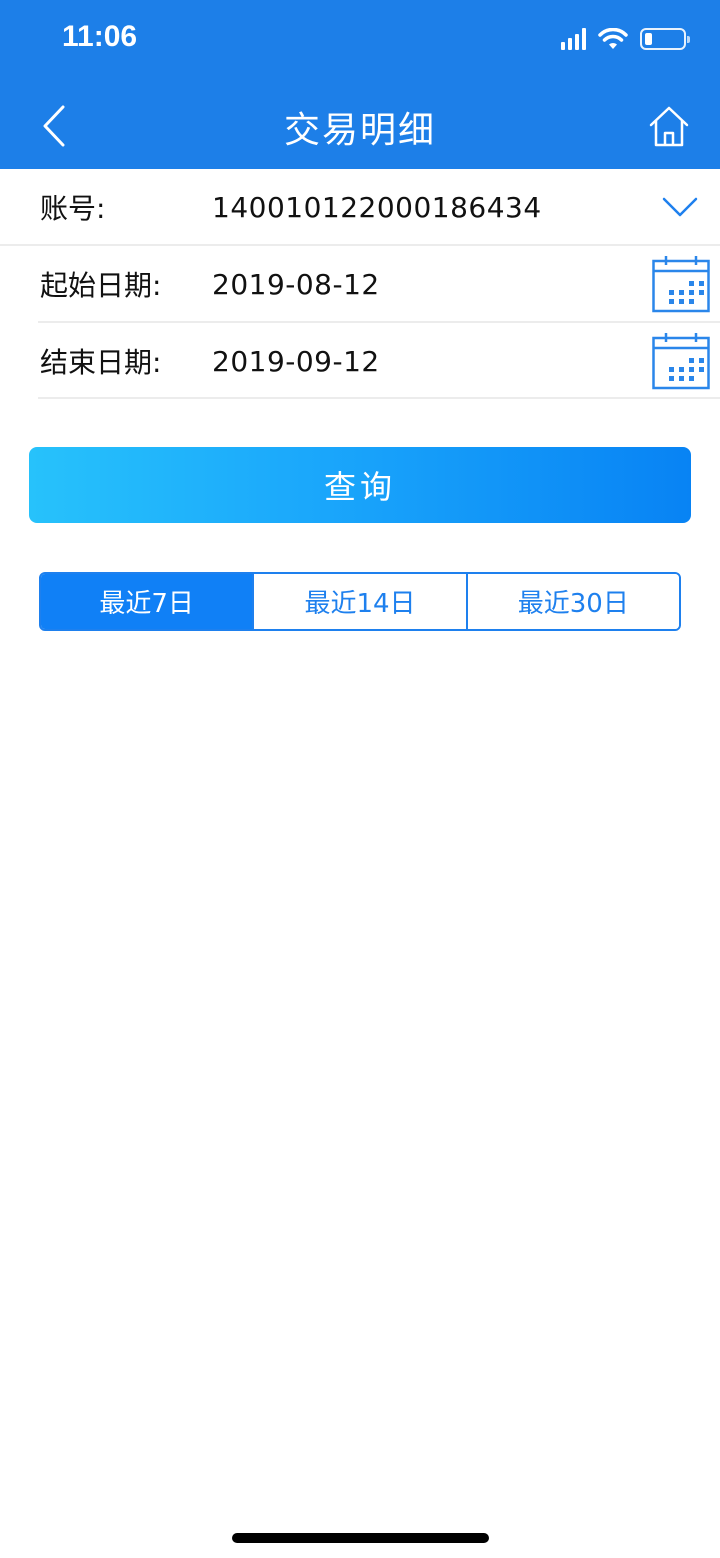 Image resolution: width=720 pixels, height=1558 pixels. What do you see at coordinates (100, 36) in the screenshot?
I see `status-time: 11:06` at bounding box center [100, 36].